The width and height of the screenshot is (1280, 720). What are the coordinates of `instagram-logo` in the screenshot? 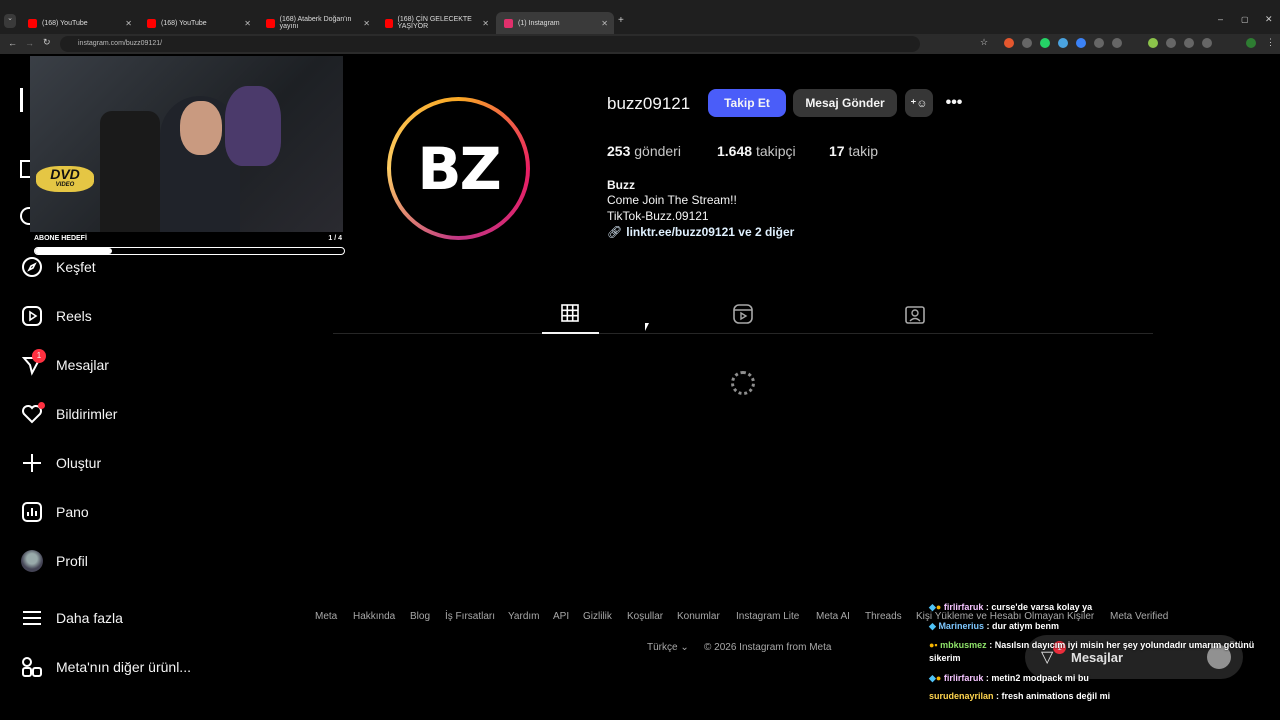 It's located at (25, 100).